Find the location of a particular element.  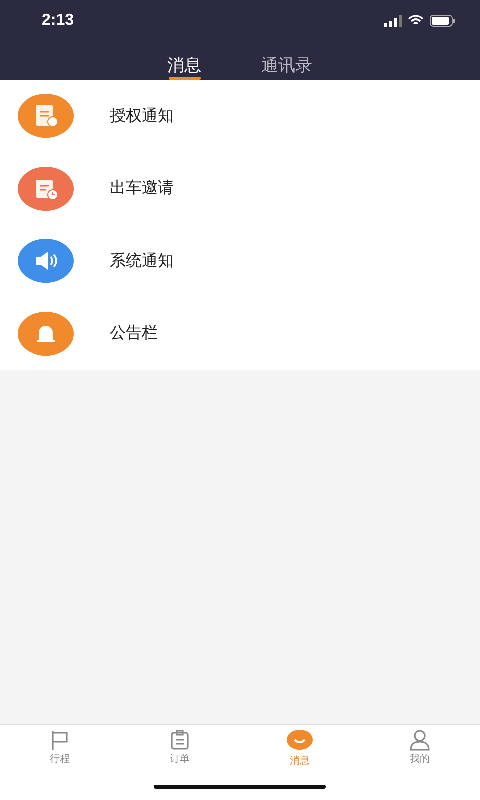

category-title: 公告栏 is located at coordinates (134, 333).